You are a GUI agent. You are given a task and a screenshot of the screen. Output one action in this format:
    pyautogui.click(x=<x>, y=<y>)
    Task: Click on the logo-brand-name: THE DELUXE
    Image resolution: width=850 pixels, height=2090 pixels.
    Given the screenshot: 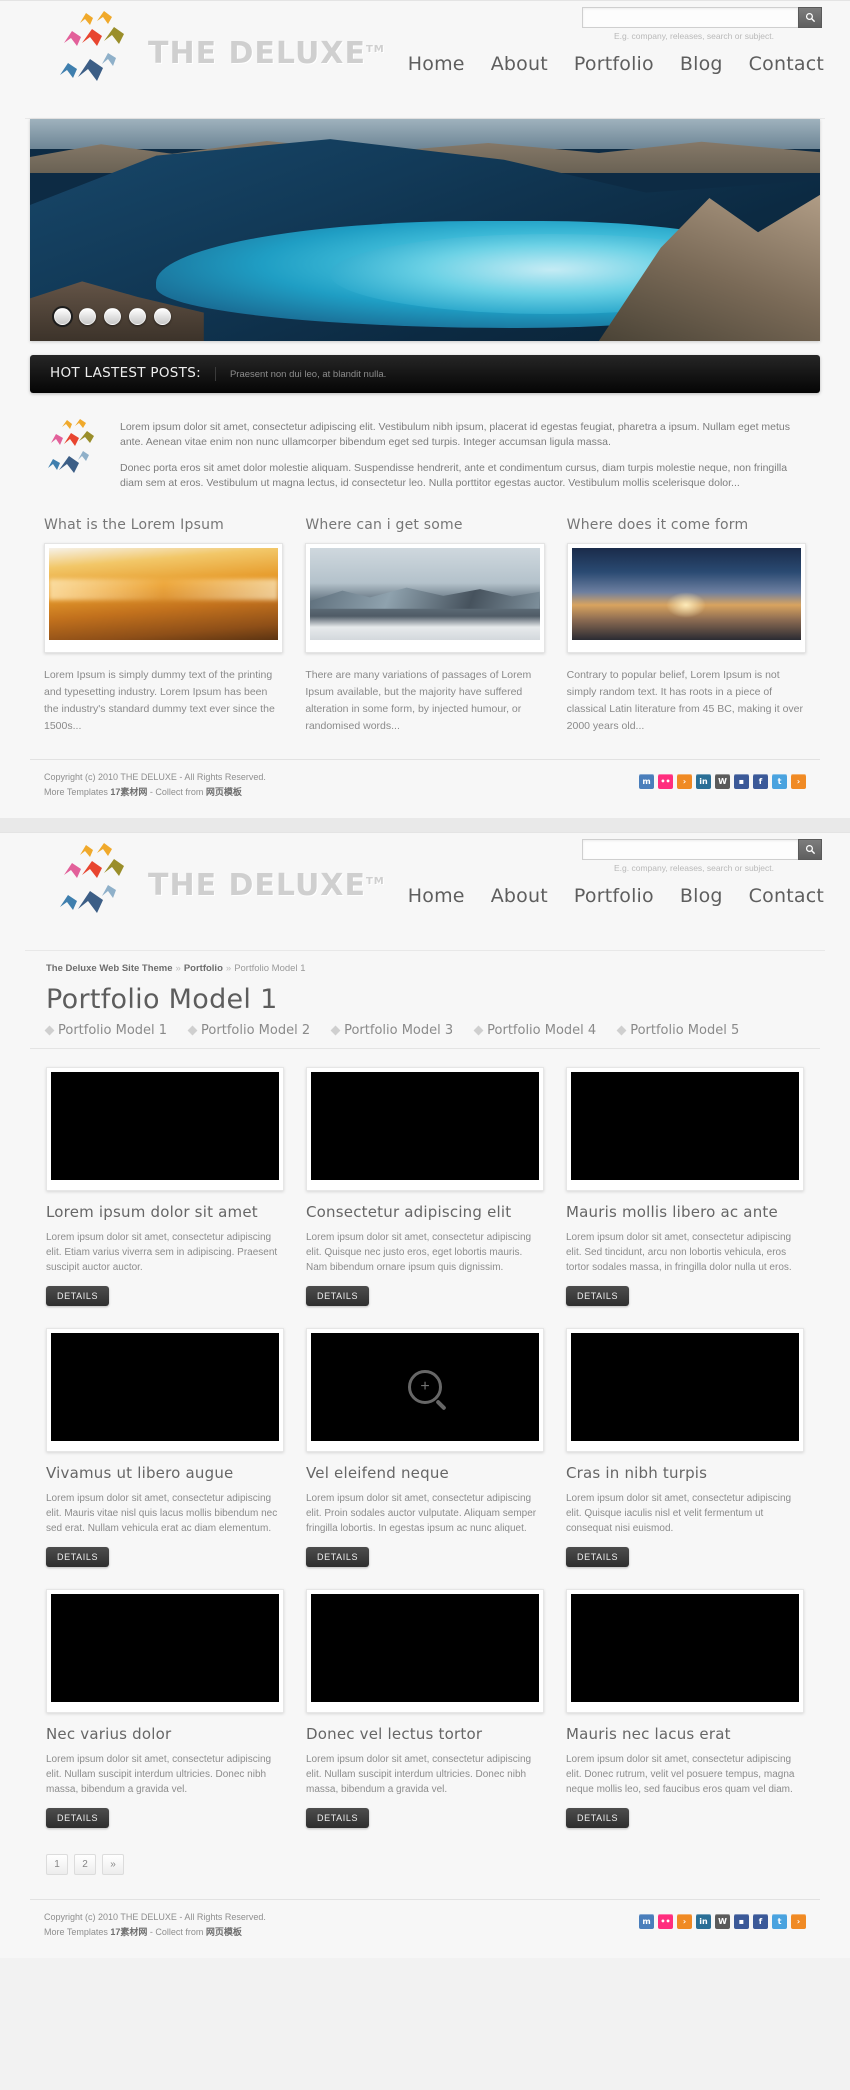 What is the action you would take?
    pyautogui.click(x=257, y=53)
    